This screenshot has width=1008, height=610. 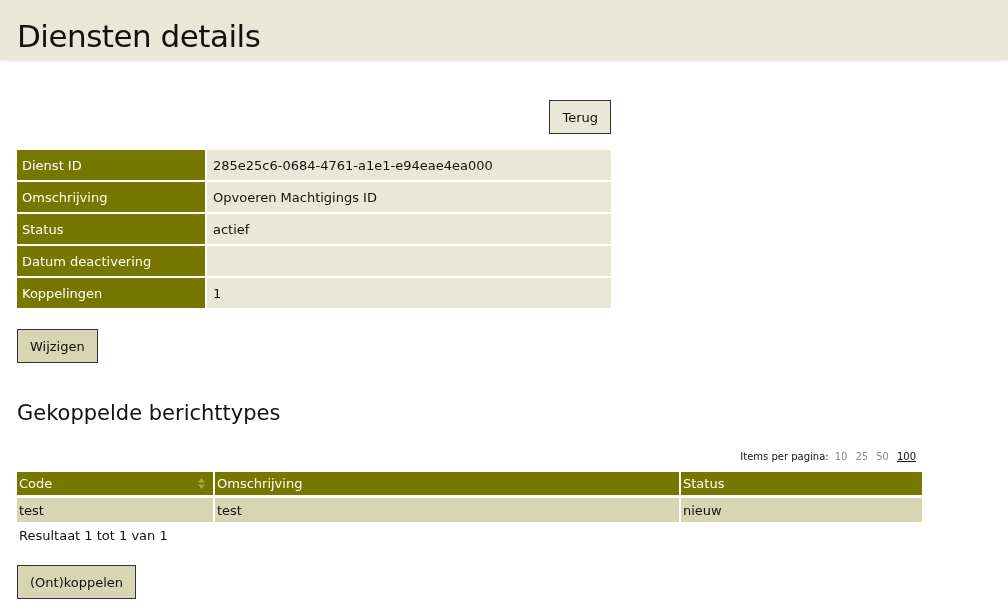 I want to click on table-cell: nieuw, so click(x=801, y=510).